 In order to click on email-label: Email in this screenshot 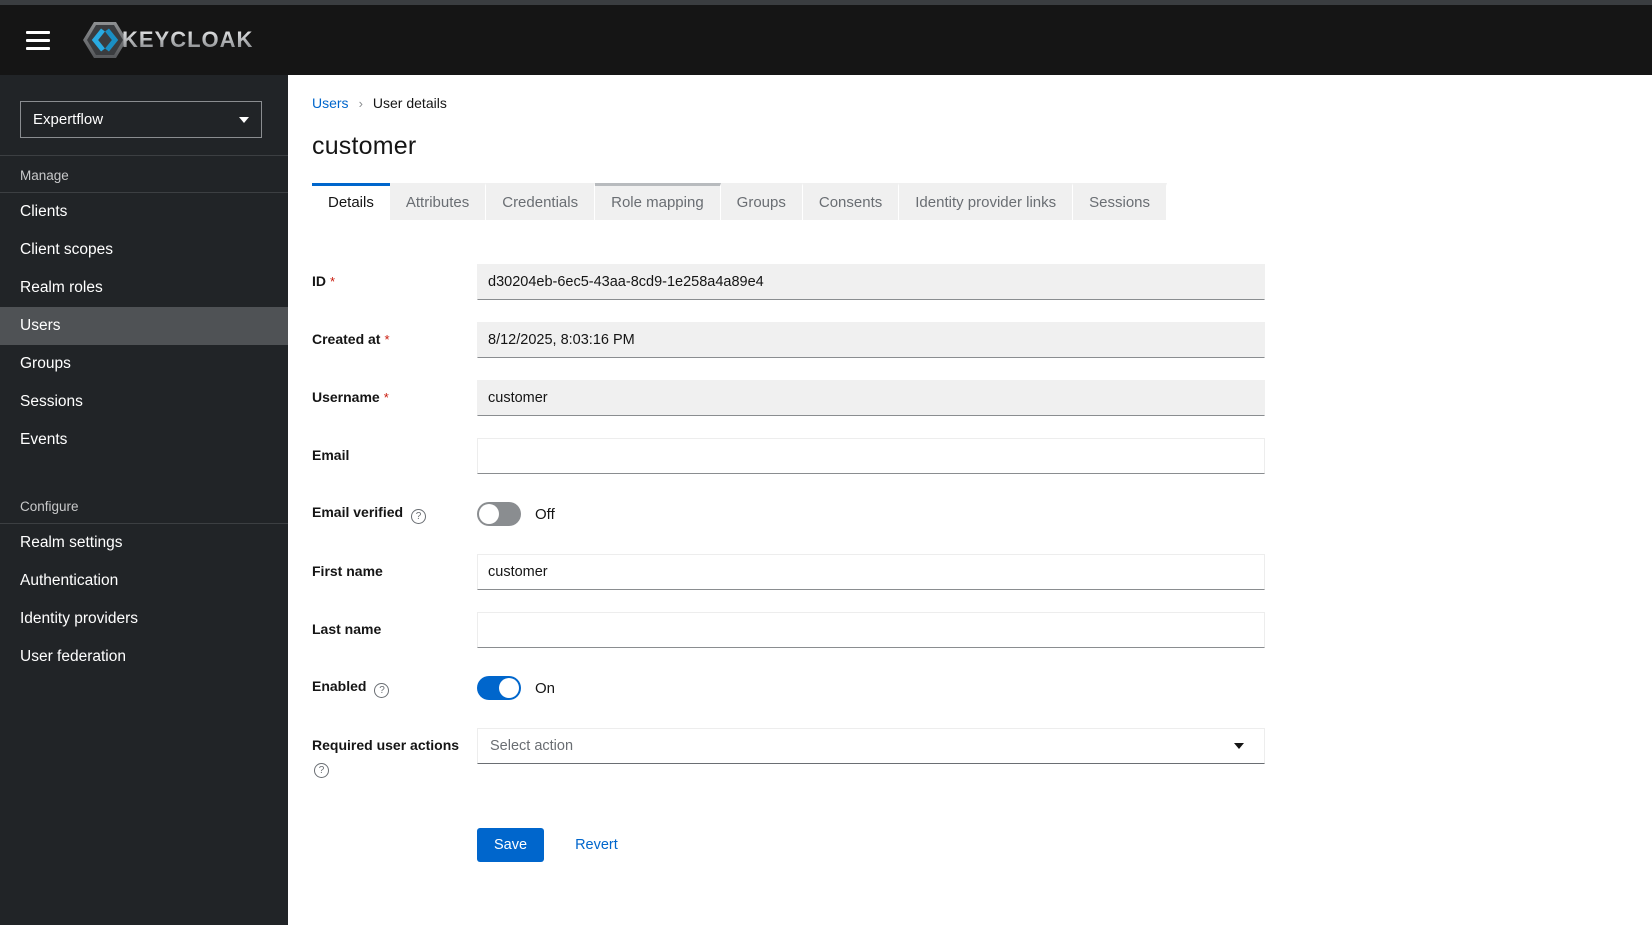, I will do `click(331, 455)`.